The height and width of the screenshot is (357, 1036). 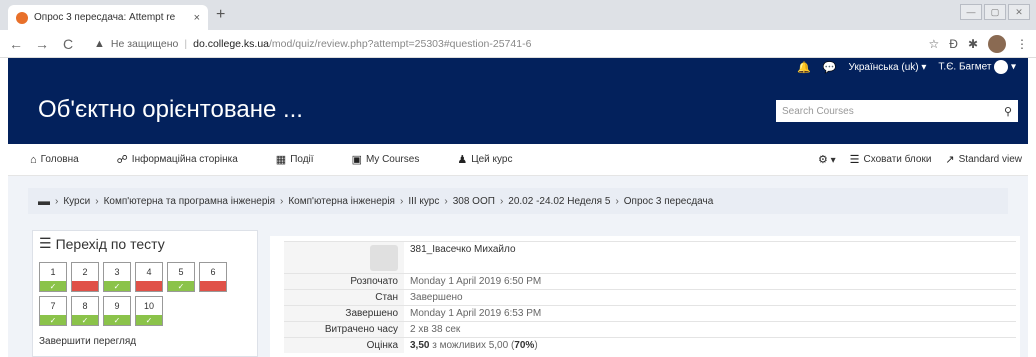 What do you see at coordinates (1008, 111) in the screenshot?
I see `search-icon: ⚲` at bounding box center [1008, 111].